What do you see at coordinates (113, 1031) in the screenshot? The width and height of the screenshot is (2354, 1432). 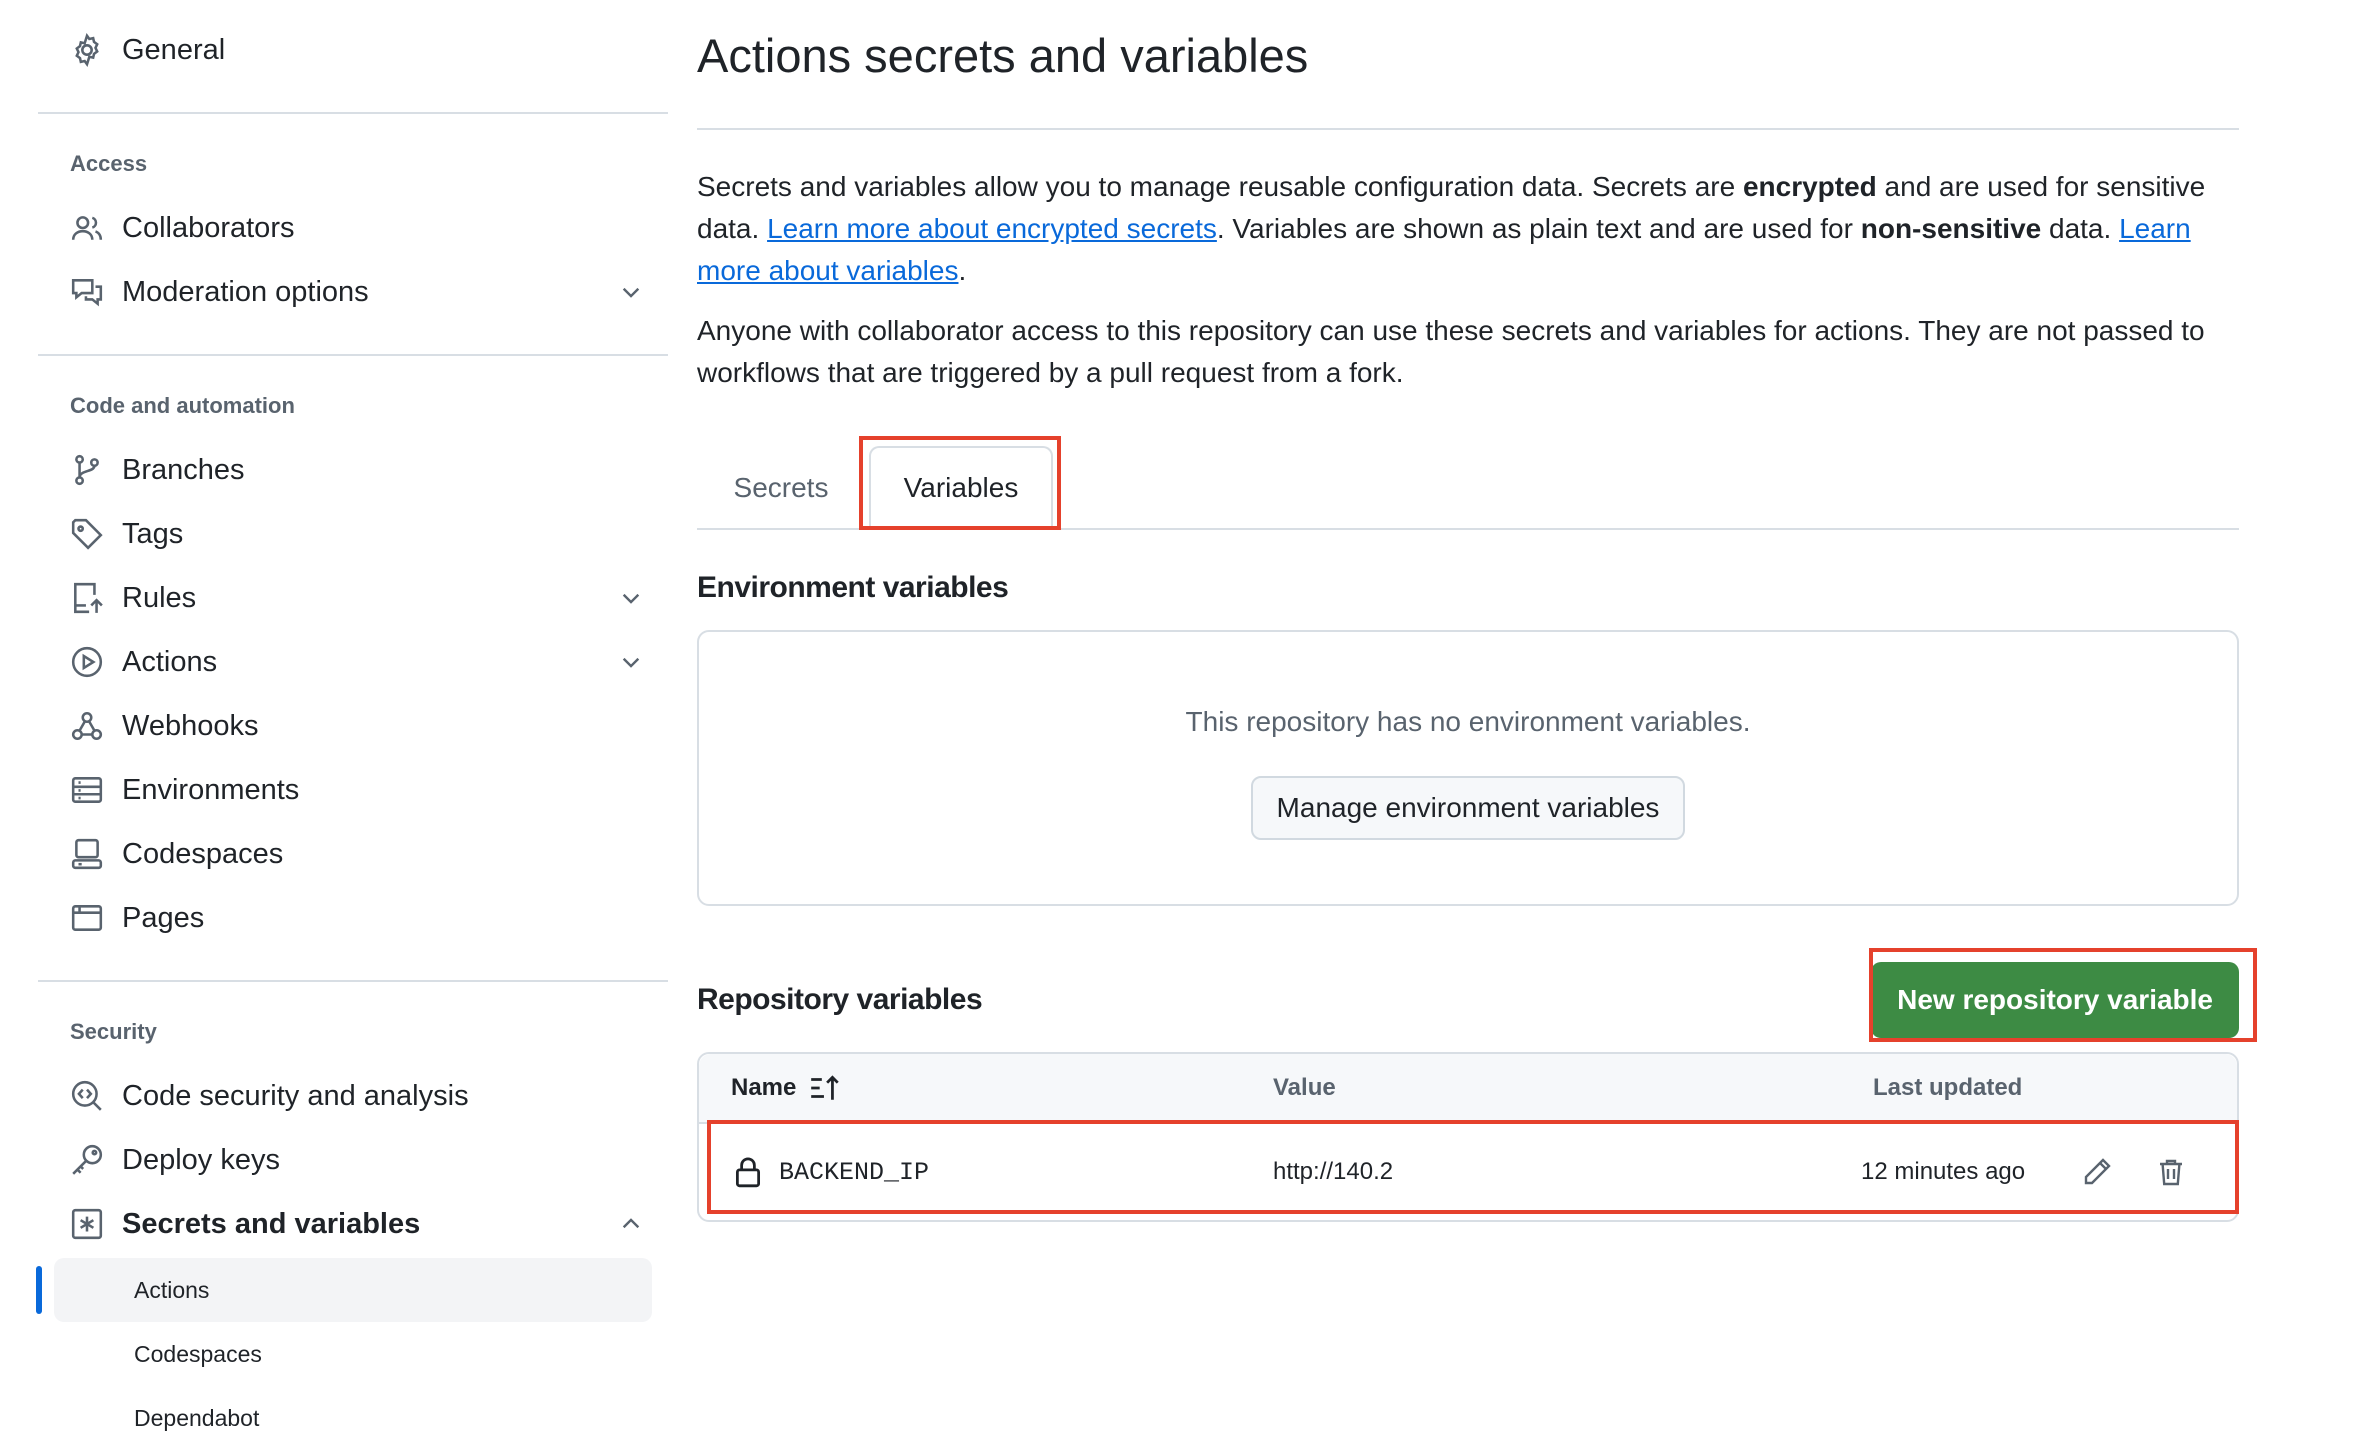 I see `sidebar-section-security: Security` at bounding box center [113, 1031].